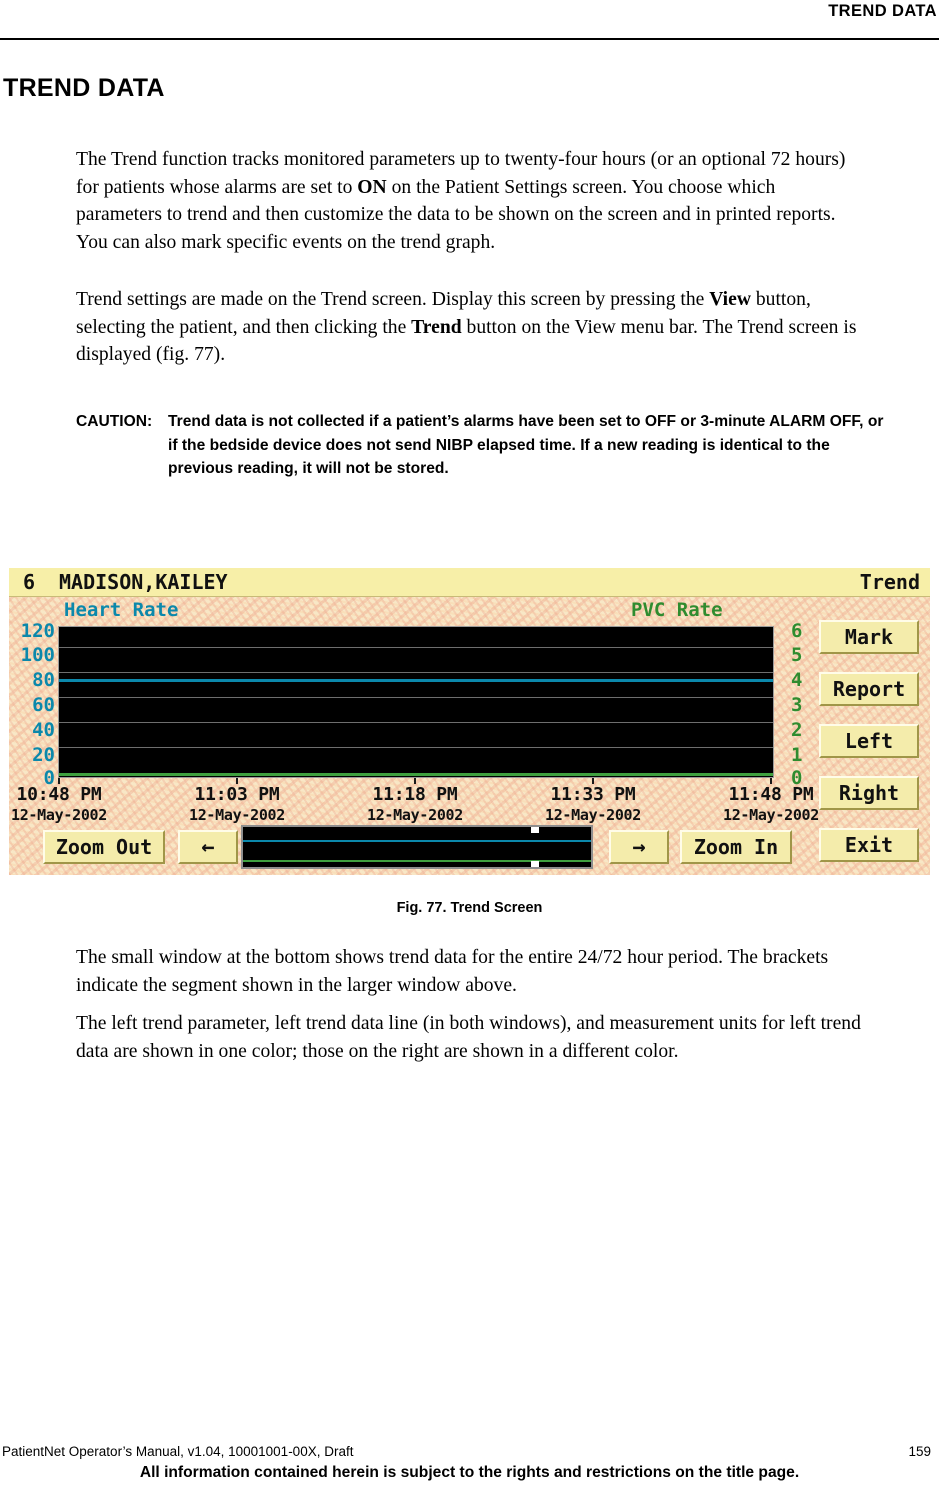 Image resolution: width=939 pixels, height=1488 pixels. I want to click on right-y-axis: 6 5 4 3 2 1 0, so click(802, 705).